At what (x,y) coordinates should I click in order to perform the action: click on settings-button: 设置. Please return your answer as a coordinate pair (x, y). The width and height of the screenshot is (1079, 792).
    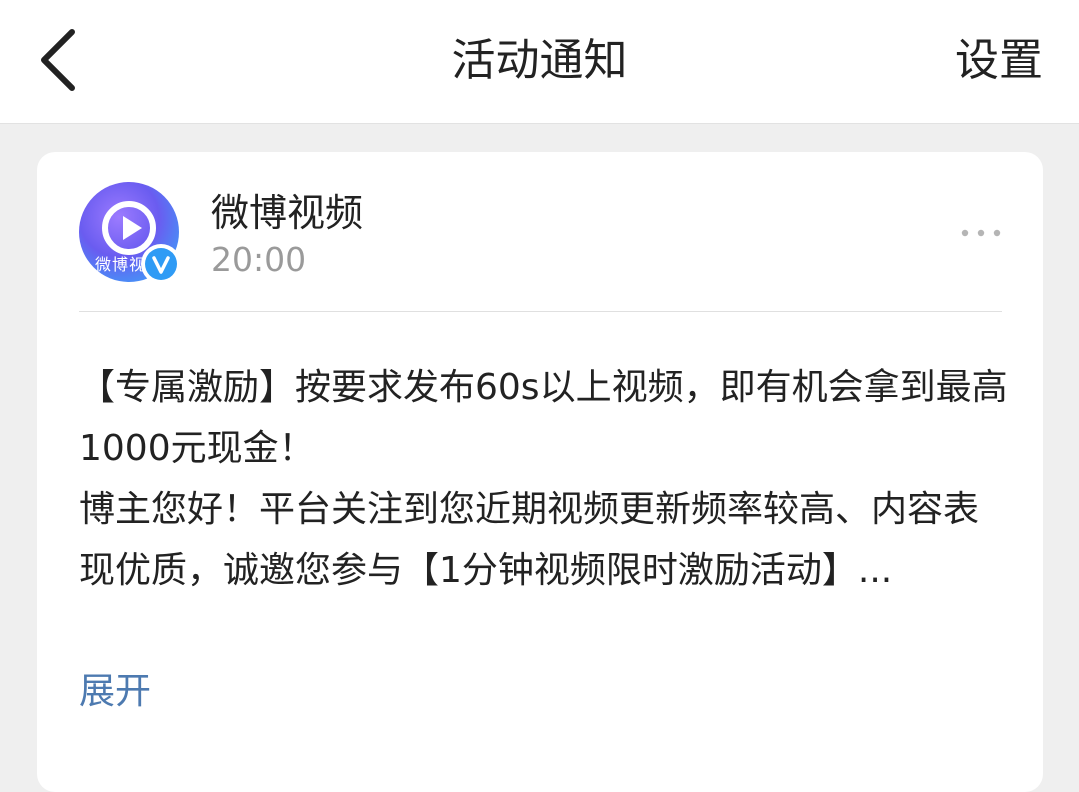
    Looking at the image, I should click on (999, 61).